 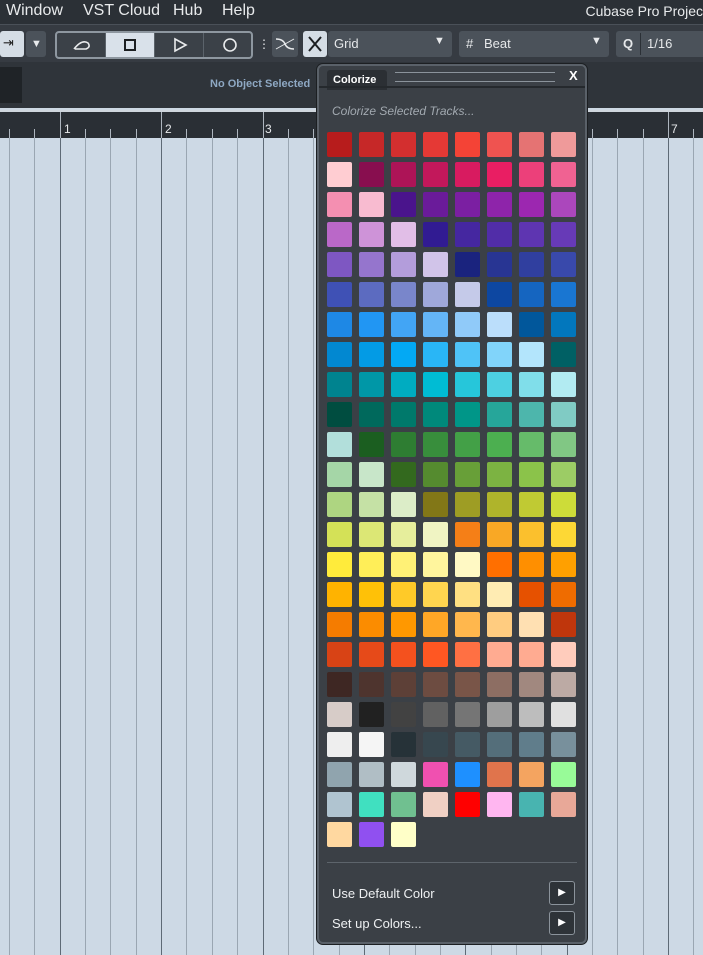 What do you see at coordinates (130, 45) in the screenshot?
I see `stop-button` at bounding box center [130, 45].